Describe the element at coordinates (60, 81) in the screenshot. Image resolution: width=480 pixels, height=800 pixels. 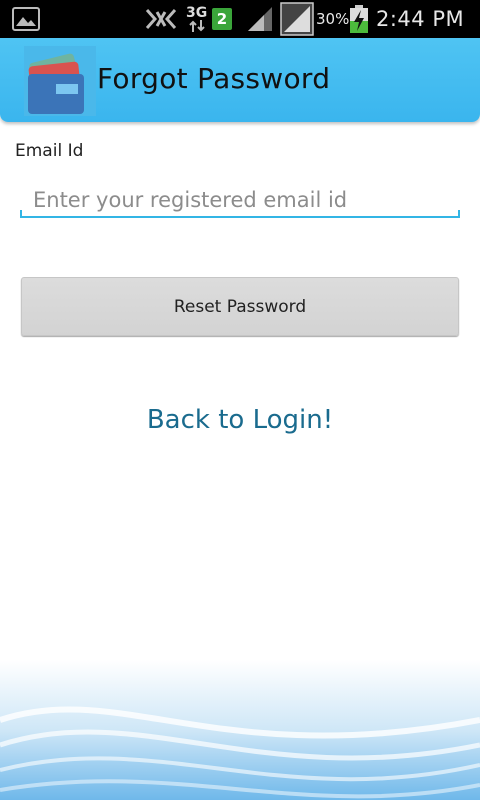
I see `wallet-cards-icon` at that location.